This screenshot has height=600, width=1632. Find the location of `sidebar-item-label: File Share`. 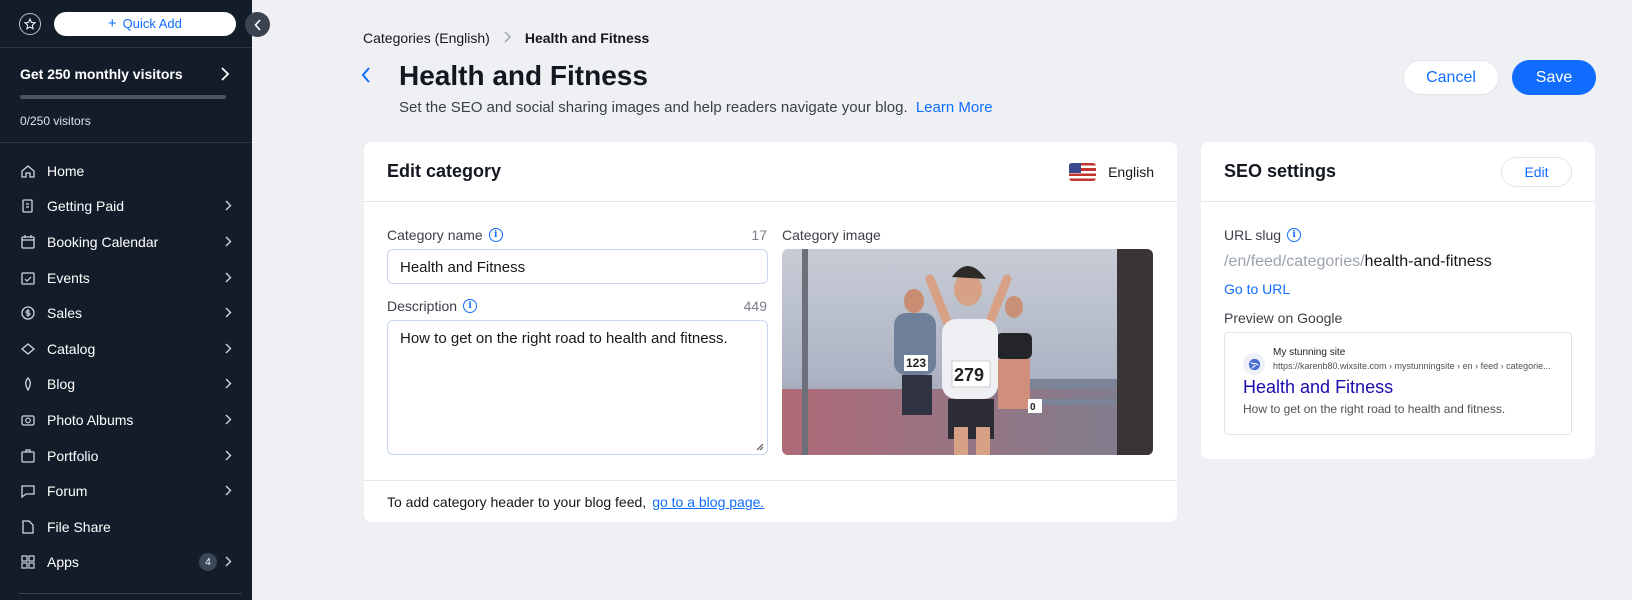

sidebar-item-label: File Share is located at coordinates (79, 526).